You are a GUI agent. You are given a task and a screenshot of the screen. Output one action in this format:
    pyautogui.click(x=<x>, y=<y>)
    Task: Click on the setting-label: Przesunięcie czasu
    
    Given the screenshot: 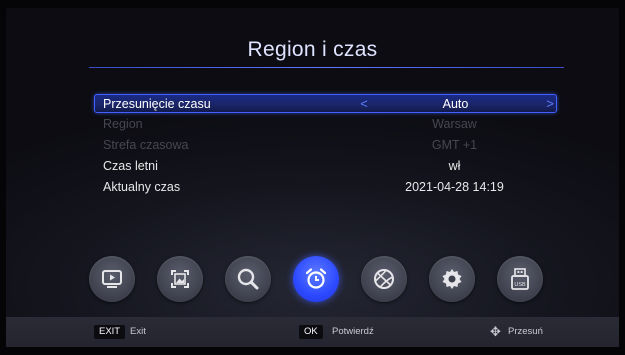 What is the action you would take?
    pyautogui.click(x=157, y=104)
    